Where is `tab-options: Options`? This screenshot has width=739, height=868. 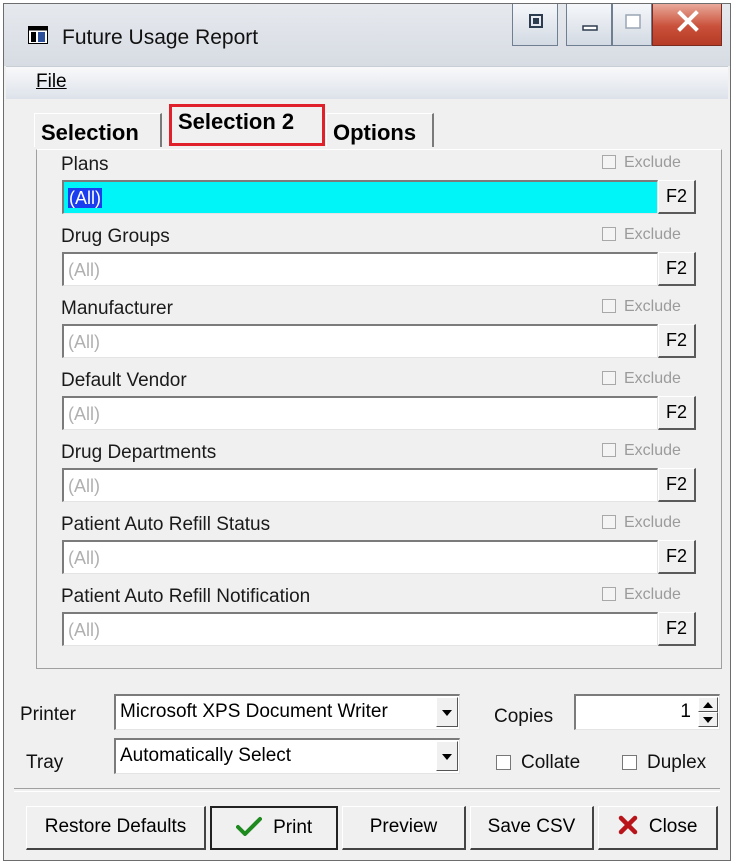
tab-options: Options is located at coordinates (380, 130).